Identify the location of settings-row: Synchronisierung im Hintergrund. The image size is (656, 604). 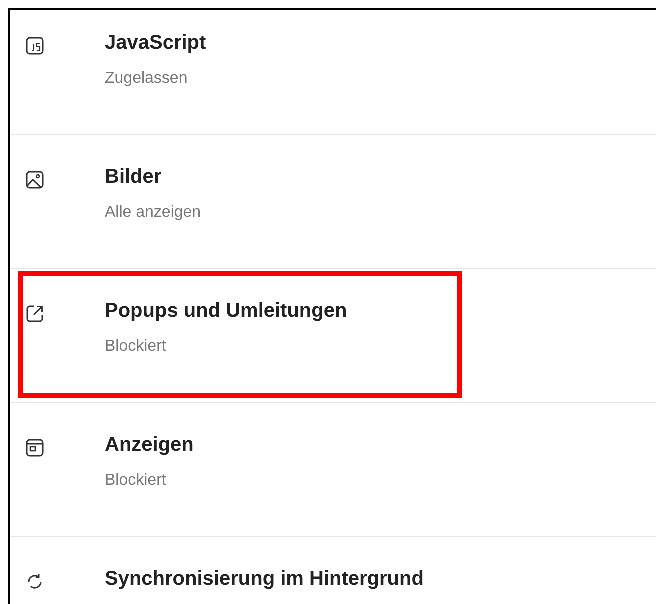
(333, 564).